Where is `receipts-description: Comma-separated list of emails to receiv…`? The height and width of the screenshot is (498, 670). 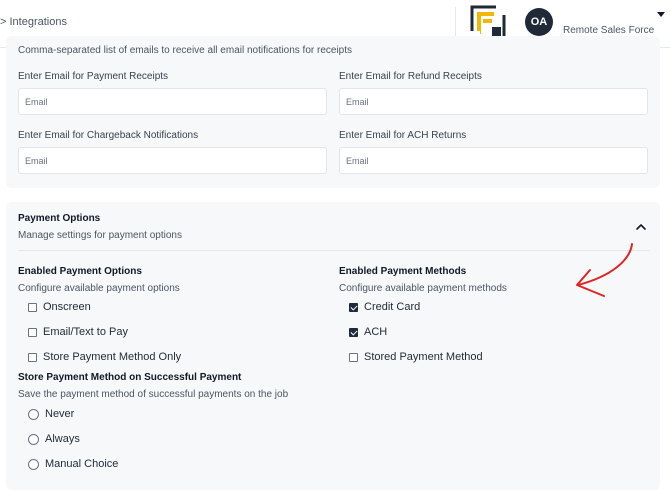
receipts-description: Comma-separated list of emails to receiv… is located at coordinates (185, 50).